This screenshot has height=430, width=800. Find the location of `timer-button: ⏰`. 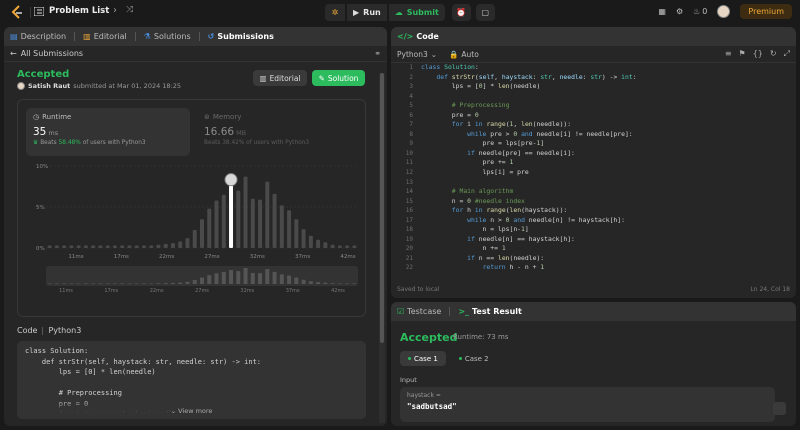

timer-button: ⏰ is located at coordinates (461, 12).